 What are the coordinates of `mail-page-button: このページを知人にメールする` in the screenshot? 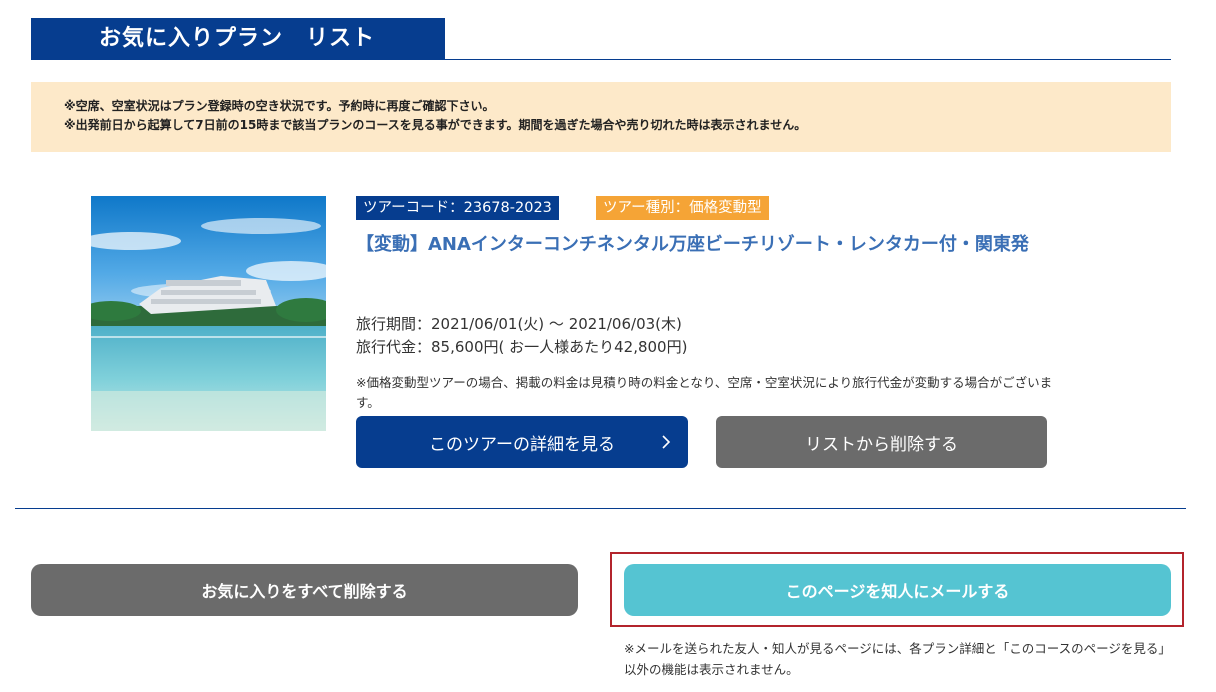 It's located at (897, 590).